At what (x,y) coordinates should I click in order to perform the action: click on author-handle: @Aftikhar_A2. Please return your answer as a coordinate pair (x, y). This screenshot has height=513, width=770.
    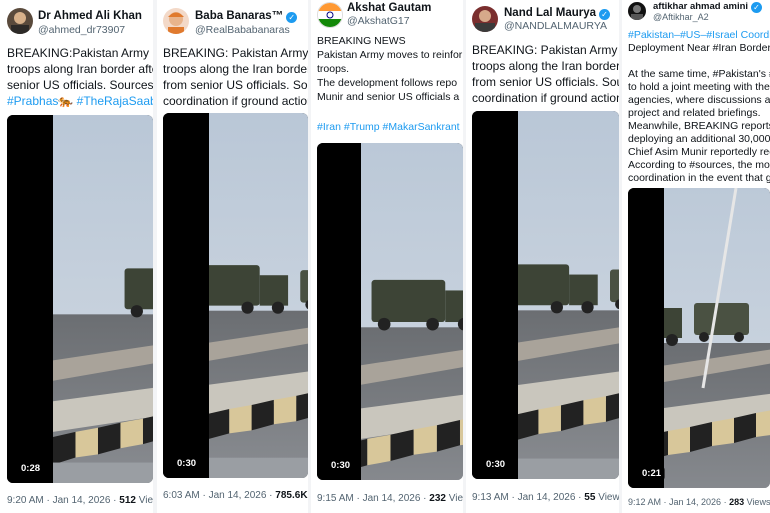
    Looking at the image, I should click on (681, 17).